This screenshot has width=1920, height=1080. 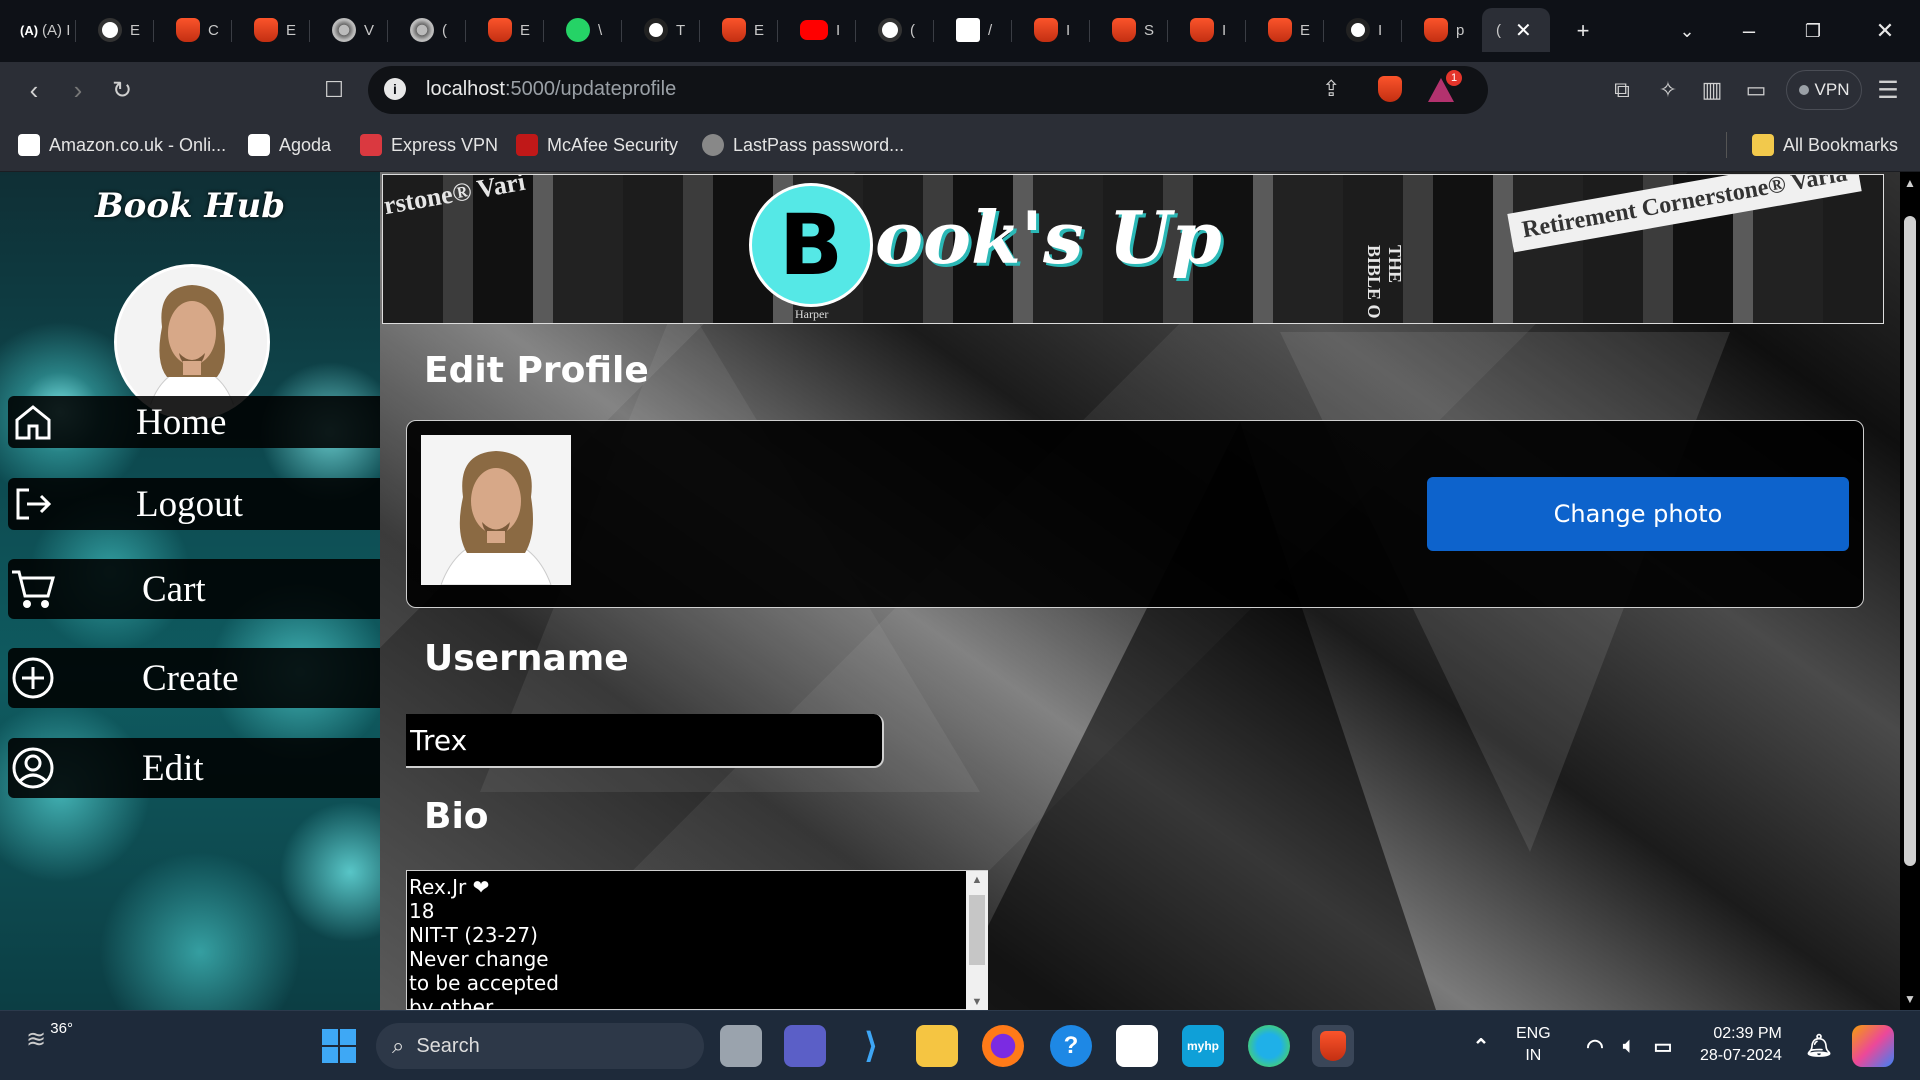 What do you see at coordinates (1137, 1046) in the screenshot?
I see `microsoft-store-icon` at bounding box center [1137, 1046].